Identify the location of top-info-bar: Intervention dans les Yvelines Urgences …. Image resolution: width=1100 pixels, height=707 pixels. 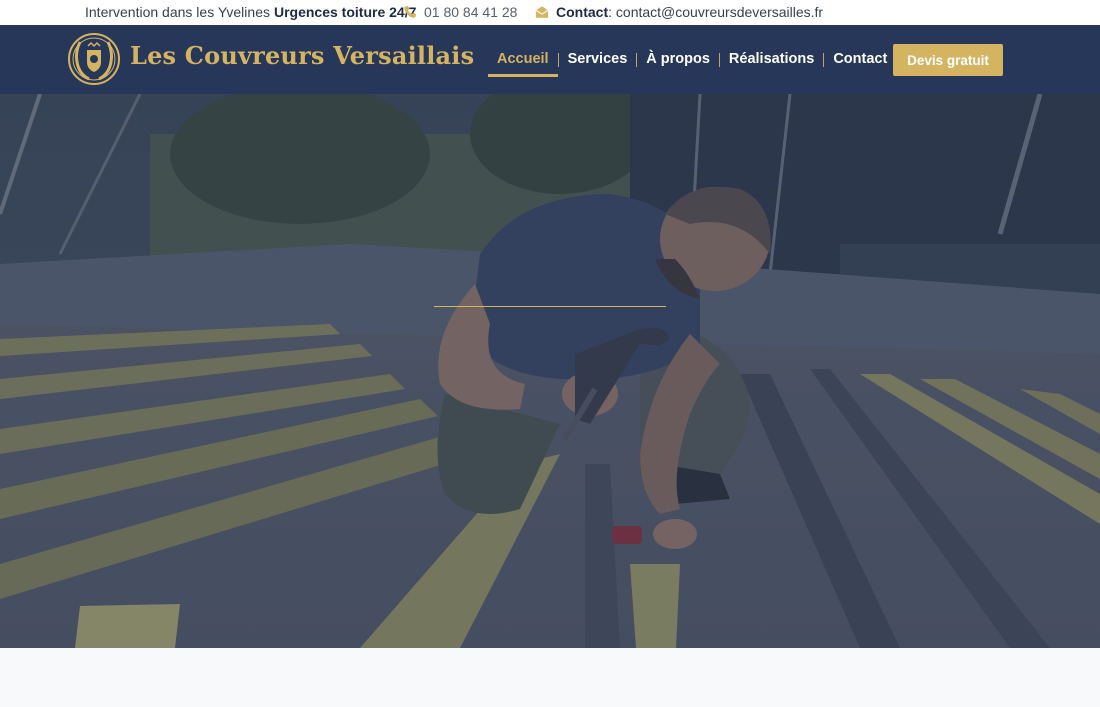
(550, 12).